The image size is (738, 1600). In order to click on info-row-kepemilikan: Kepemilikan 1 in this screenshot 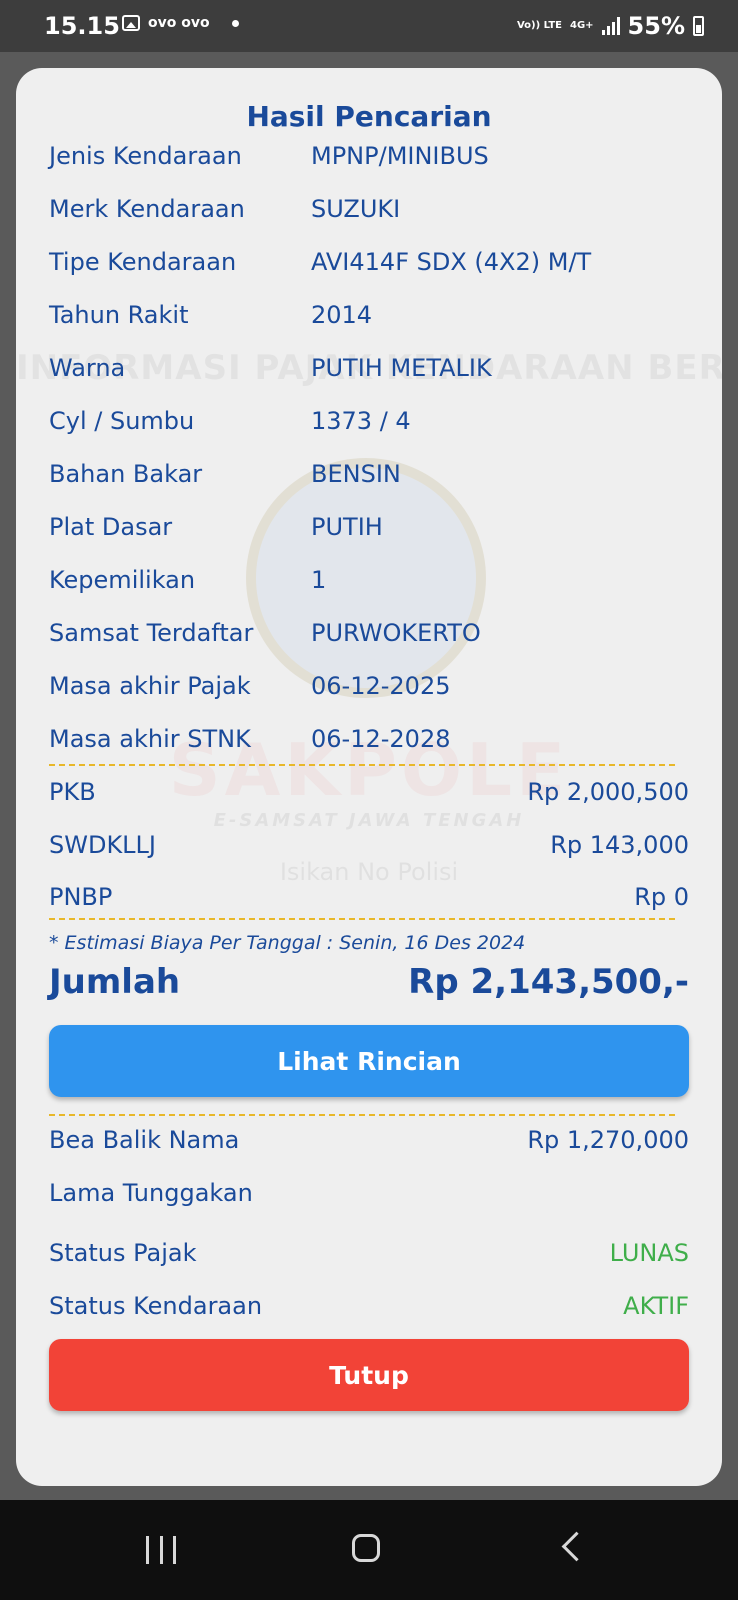, I will do `click(369, 586)`.